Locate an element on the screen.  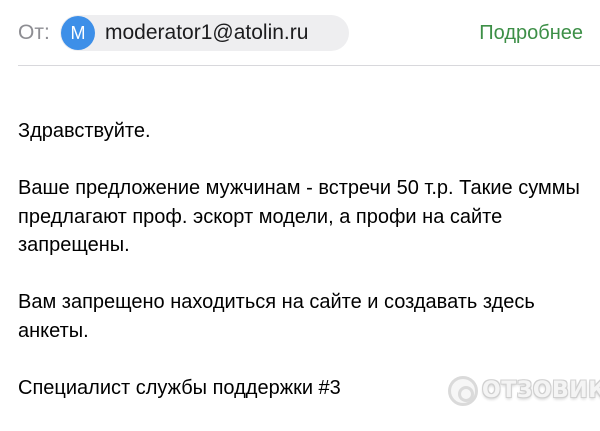
otzovik-watermark: ОТЗОВИК is located at coordinates (524, 393).